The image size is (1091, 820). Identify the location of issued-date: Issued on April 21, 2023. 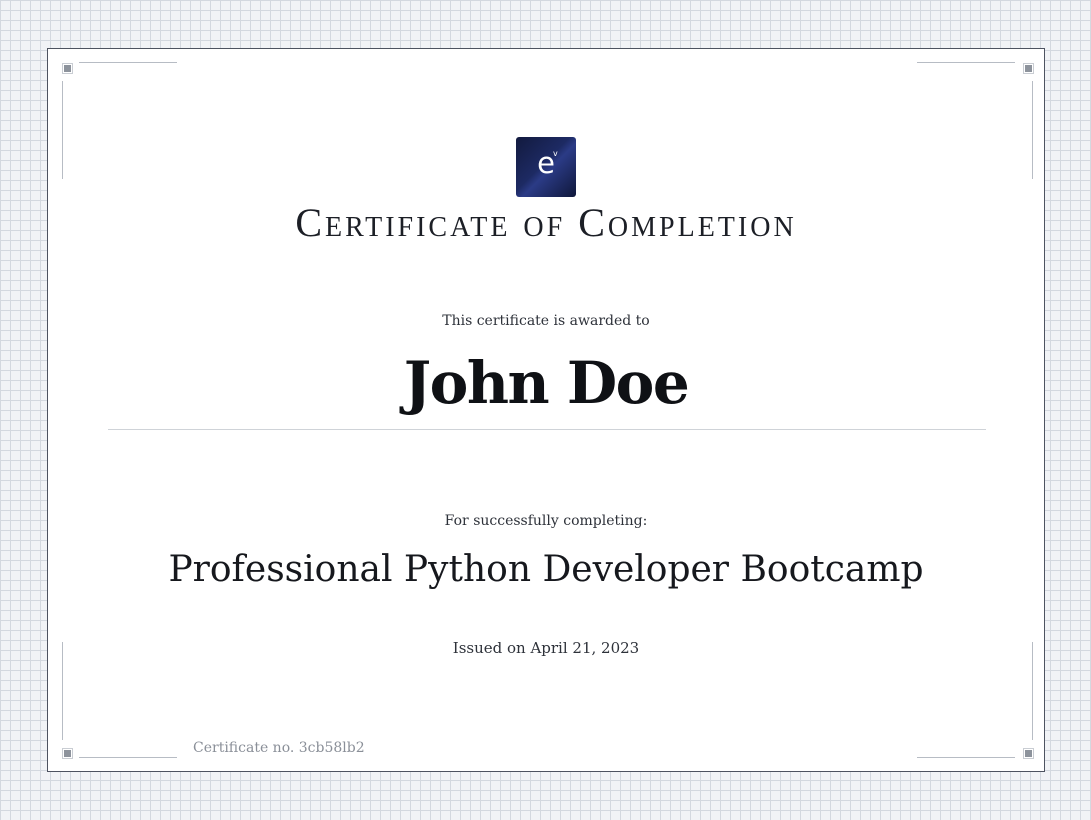
(546, 648).